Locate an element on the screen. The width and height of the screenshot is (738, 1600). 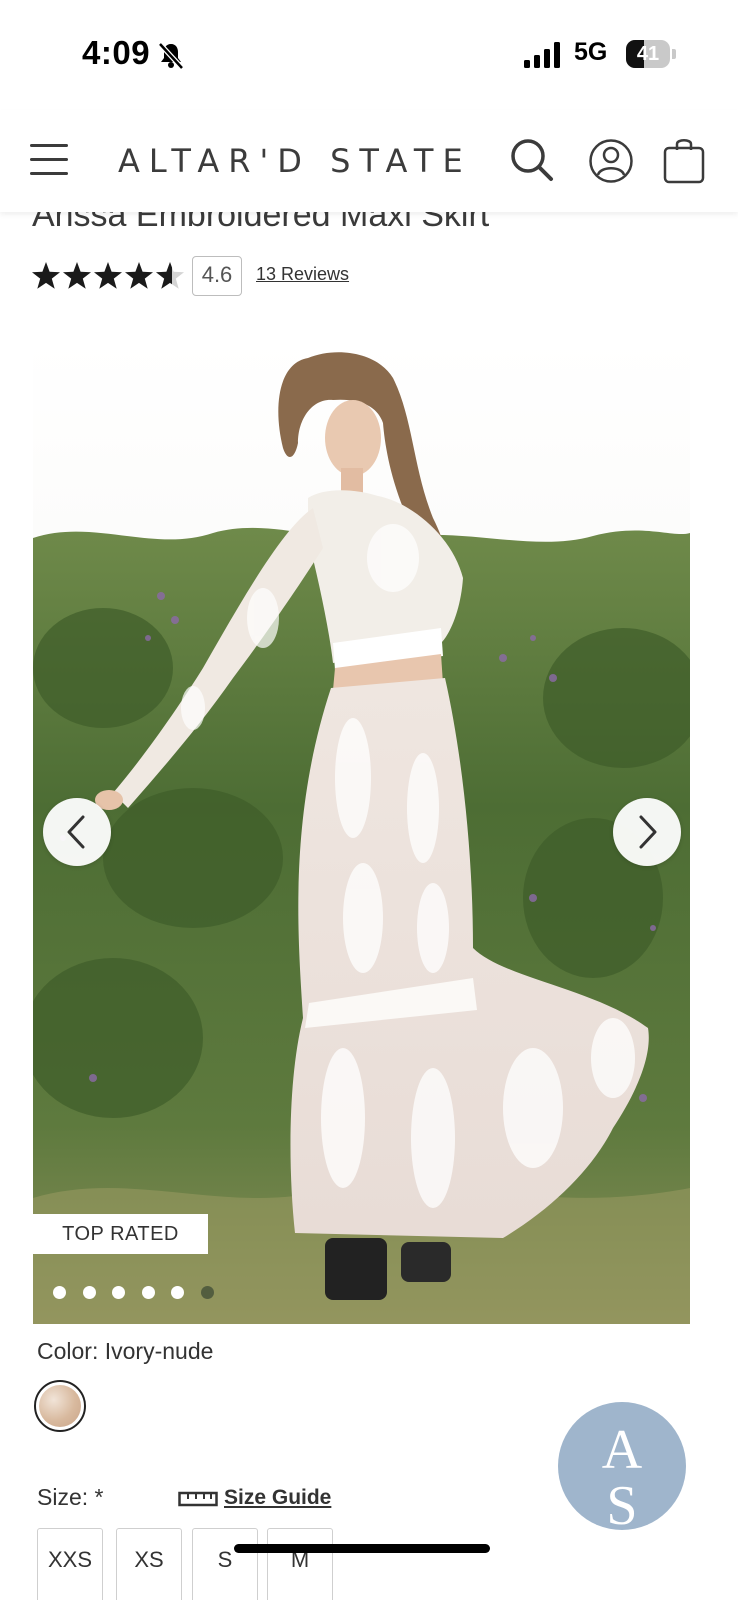
rating-value: 4.6 is located at coordinates (217, 276).